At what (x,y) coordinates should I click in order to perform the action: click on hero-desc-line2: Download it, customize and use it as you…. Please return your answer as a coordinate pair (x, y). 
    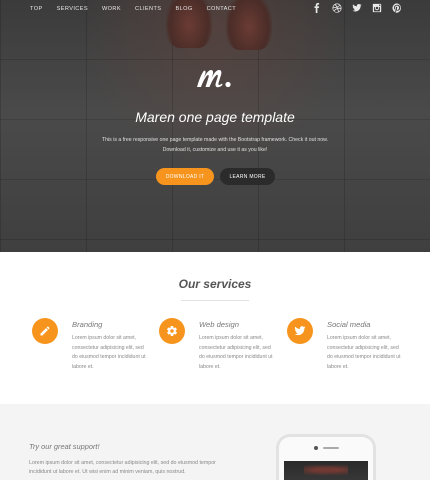
    Looking at the image, I should click on (215, 150).